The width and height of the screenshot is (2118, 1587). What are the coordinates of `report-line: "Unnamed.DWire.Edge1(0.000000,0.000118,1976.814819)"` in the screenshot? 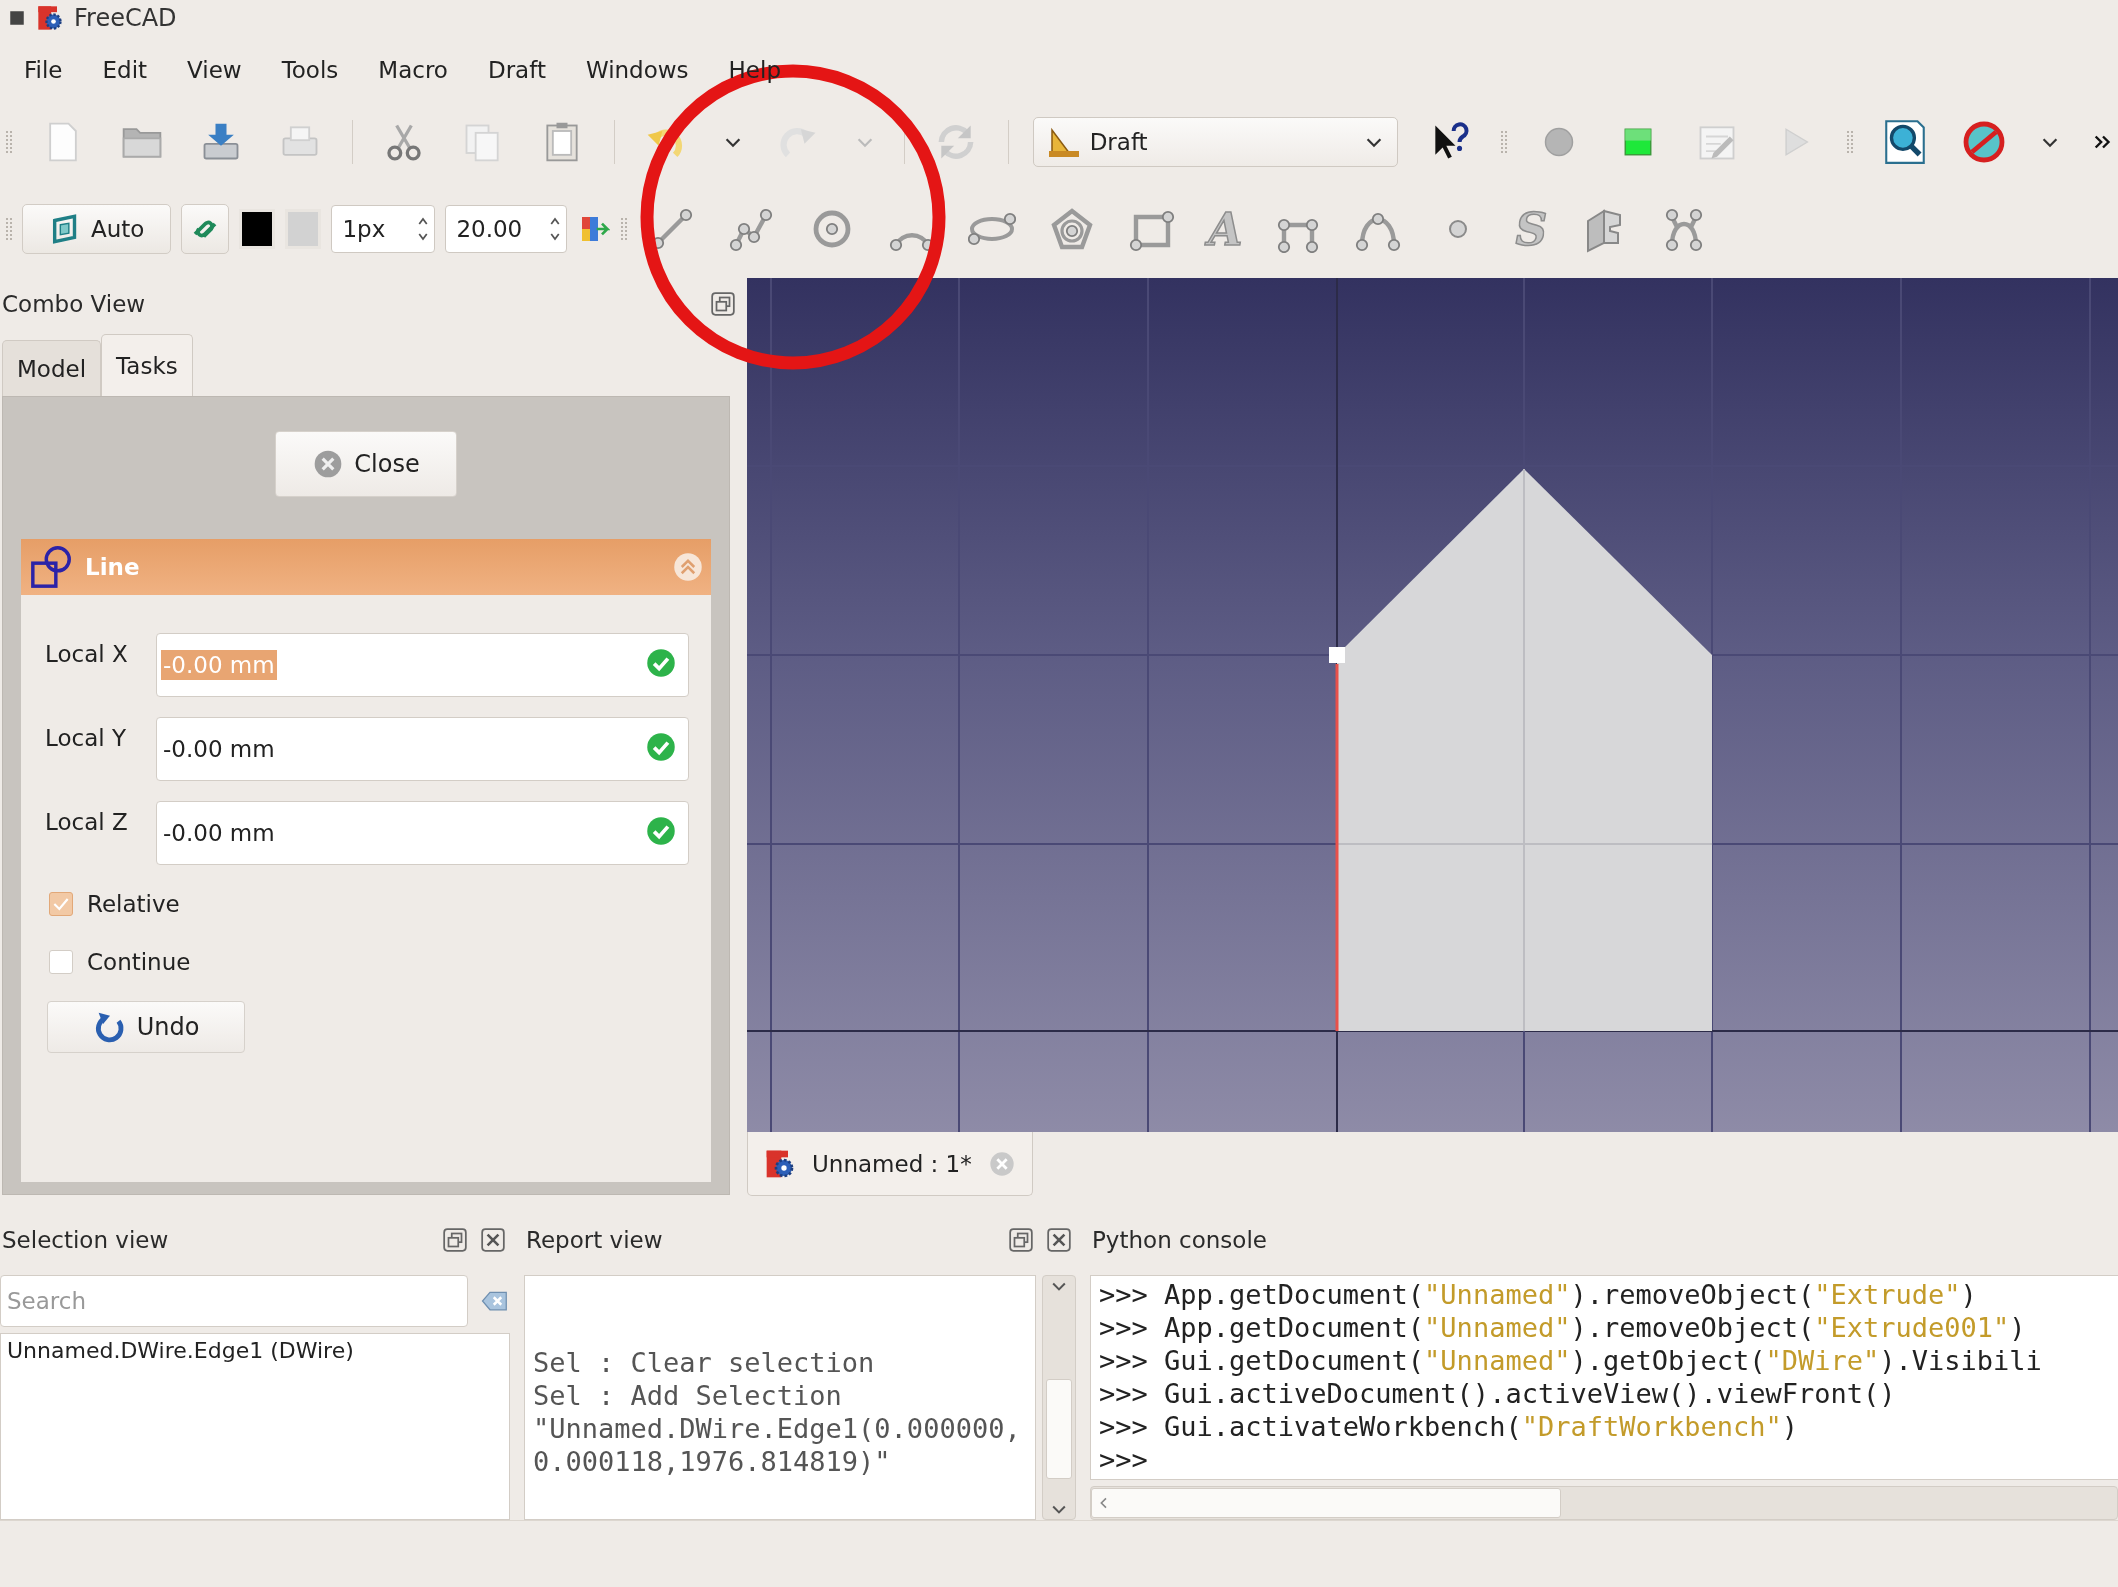 It's located at (777, 1445).